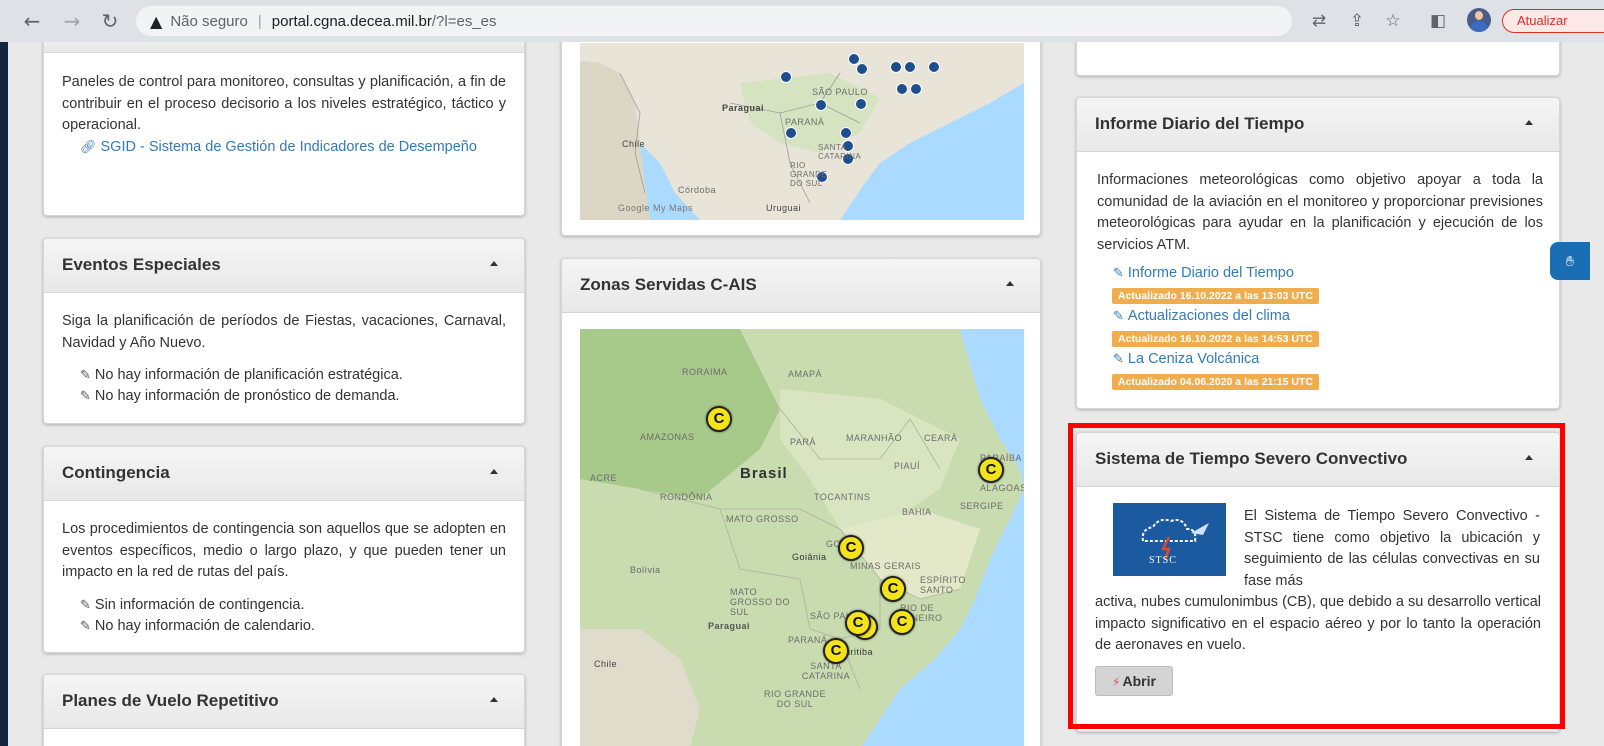 The image size is (1604, 746). I want to click on warning-icon: ▲, so click(156, 21).